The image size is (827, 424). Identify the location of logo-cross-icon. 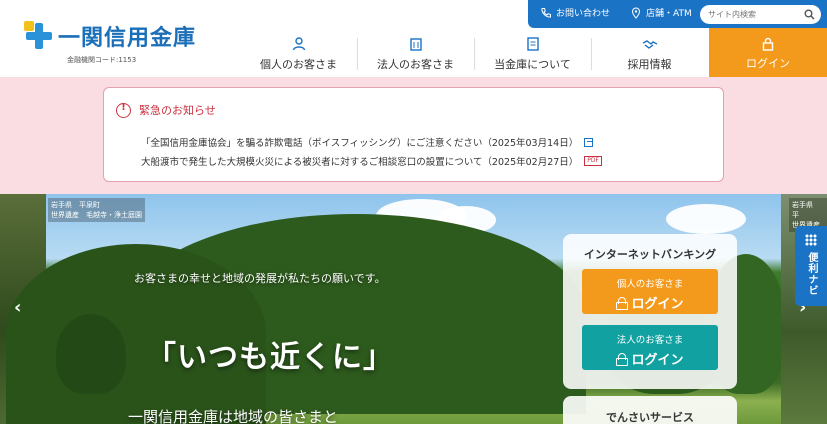
(39, 36).